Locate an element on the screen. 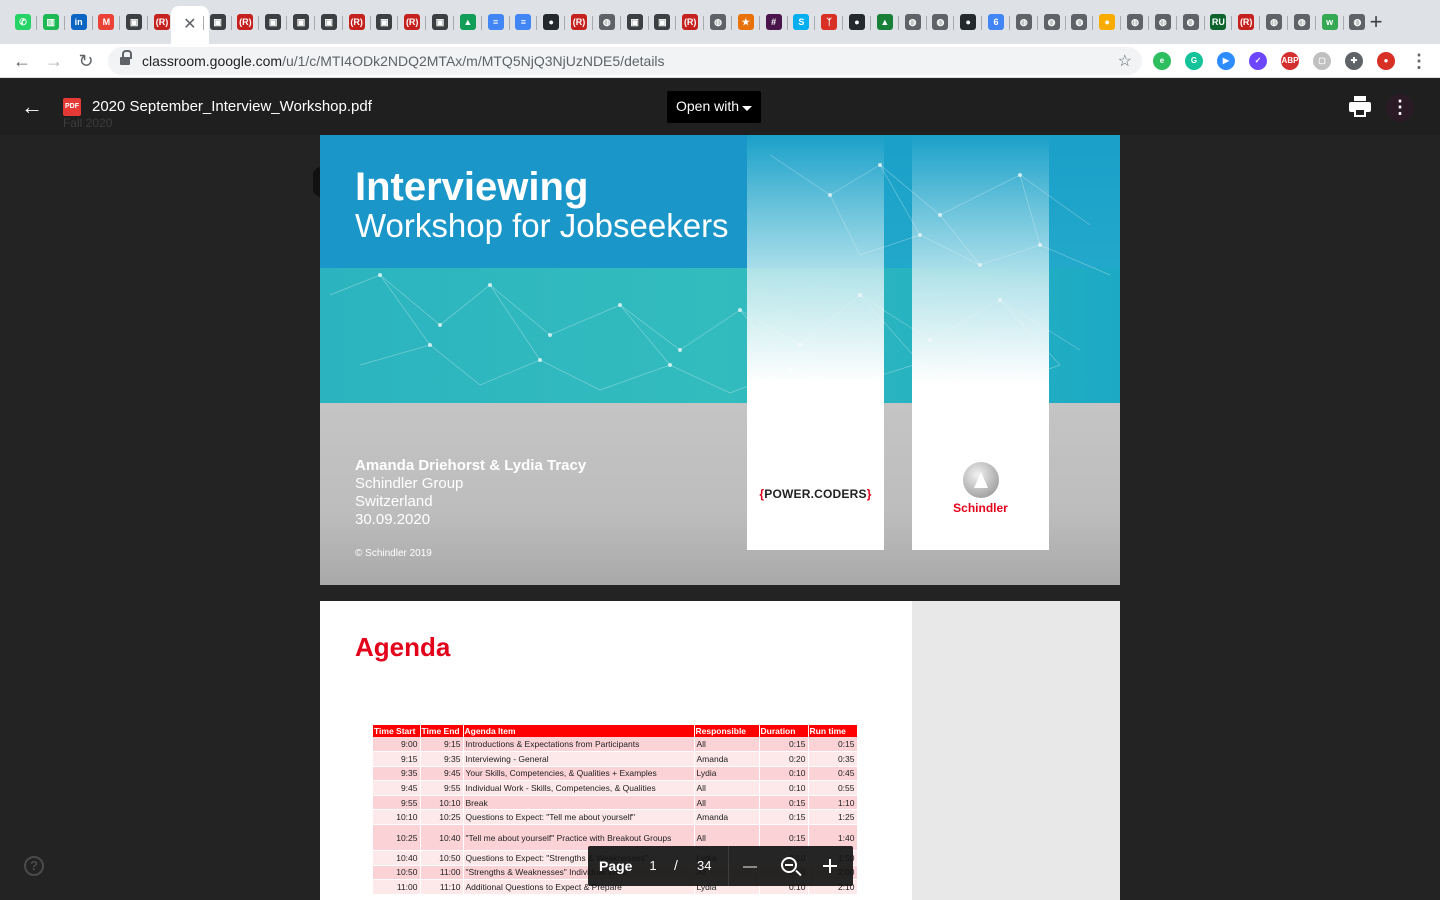  browser-tab: RU is located at coordinates (1218, 22).